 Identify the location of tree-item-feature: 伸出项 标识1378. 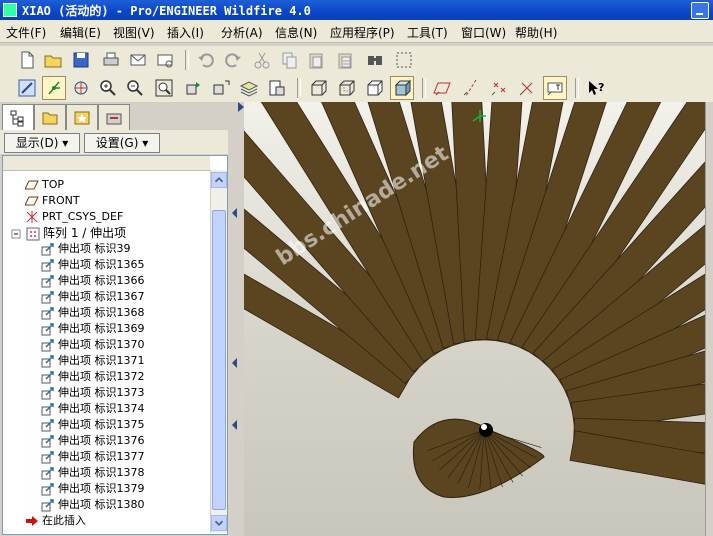
(93, 473).